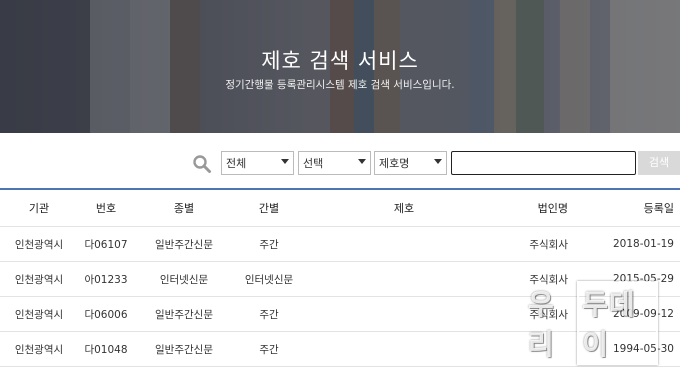  Describe the element at coordinates (541, 324) in the screenshot. I see `watermark-text: 우리` at that location.